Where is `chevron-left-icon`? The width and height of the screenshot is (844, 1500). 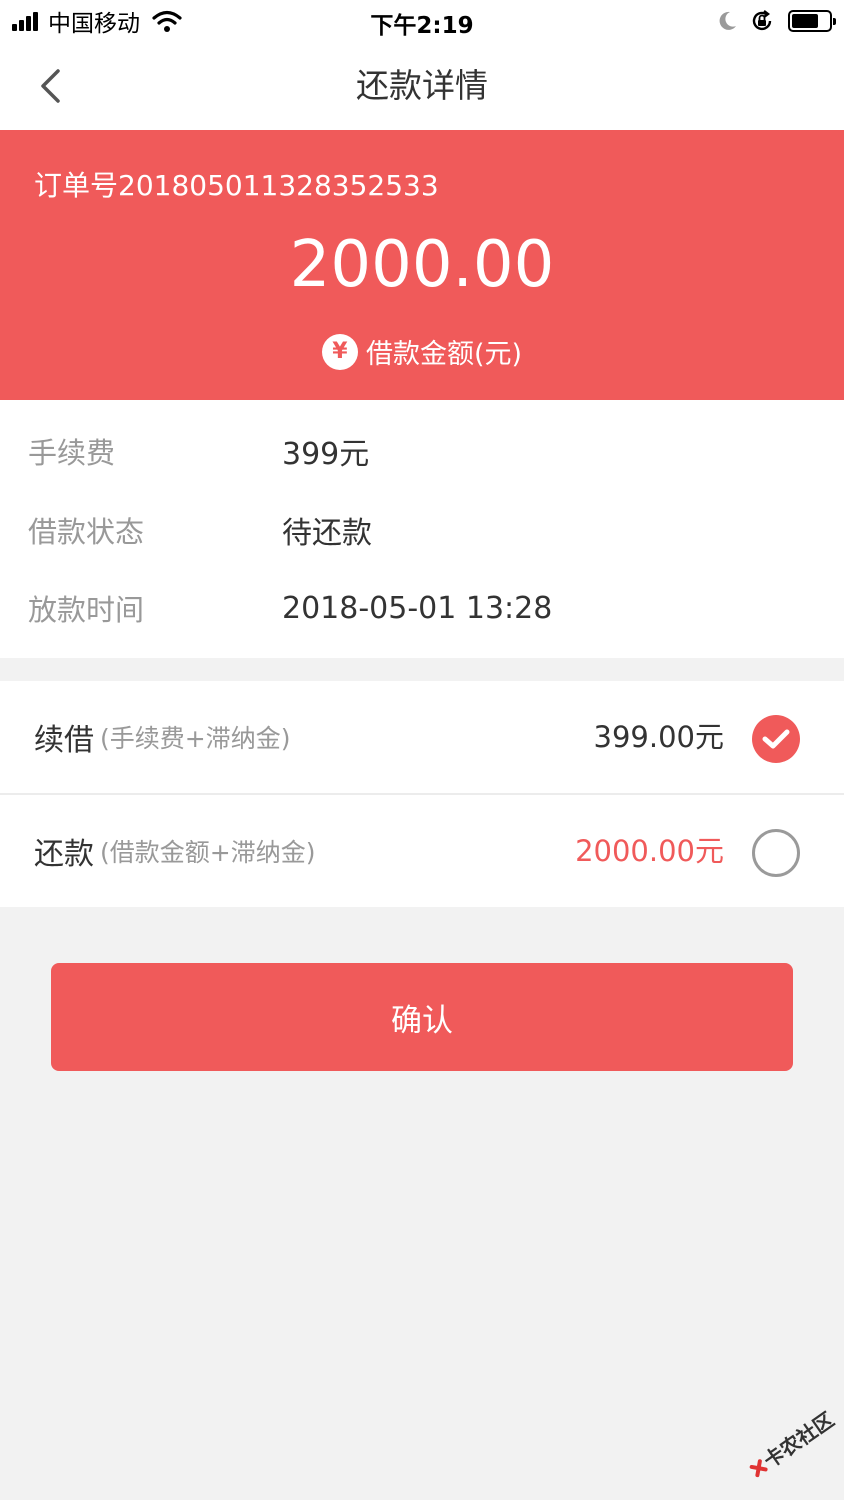
chevron-left-icon is located at coordinates (50, 86).